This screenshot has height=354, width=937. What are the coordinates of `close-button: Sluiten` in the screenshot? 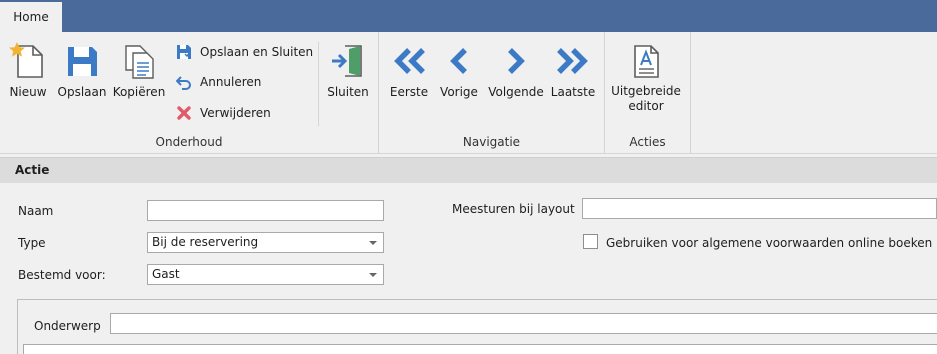 It's located at (348, 71).